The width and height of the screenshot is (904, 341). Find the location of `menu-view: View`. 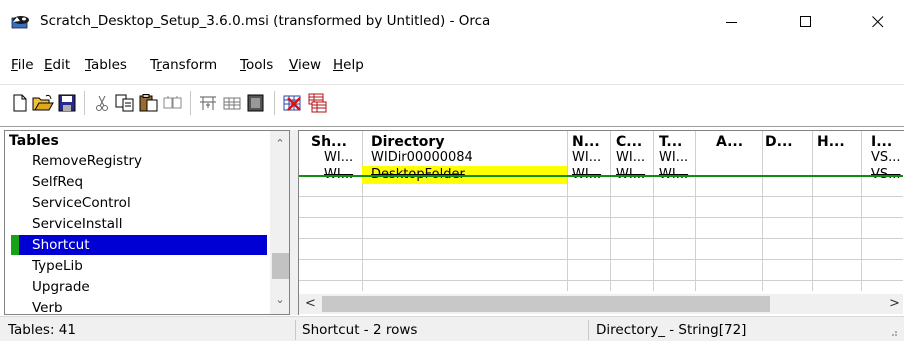

menu-view: View is located at coordinates (305, 65).